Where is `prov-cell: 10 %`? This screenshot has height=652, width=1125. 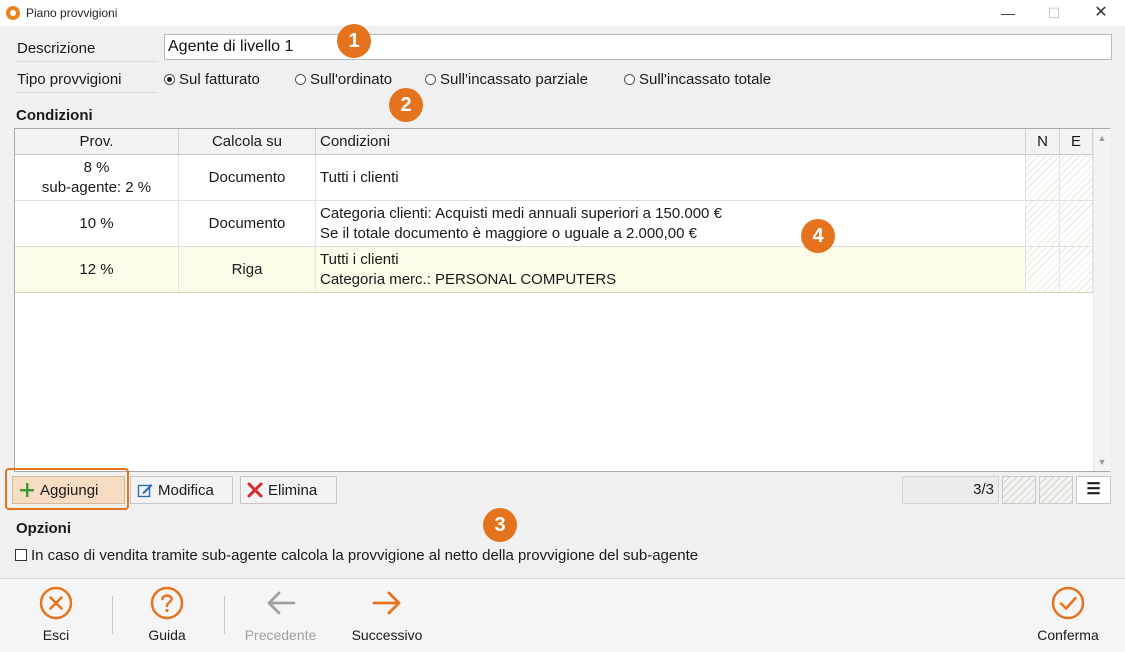
prov-cell: 10 % is located at coordinates (97, 223).